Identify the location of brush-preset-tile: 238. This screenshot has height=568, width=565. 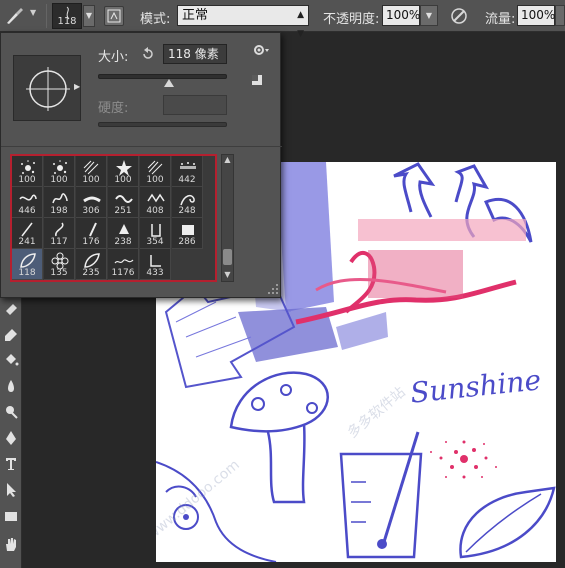
(123, 233).